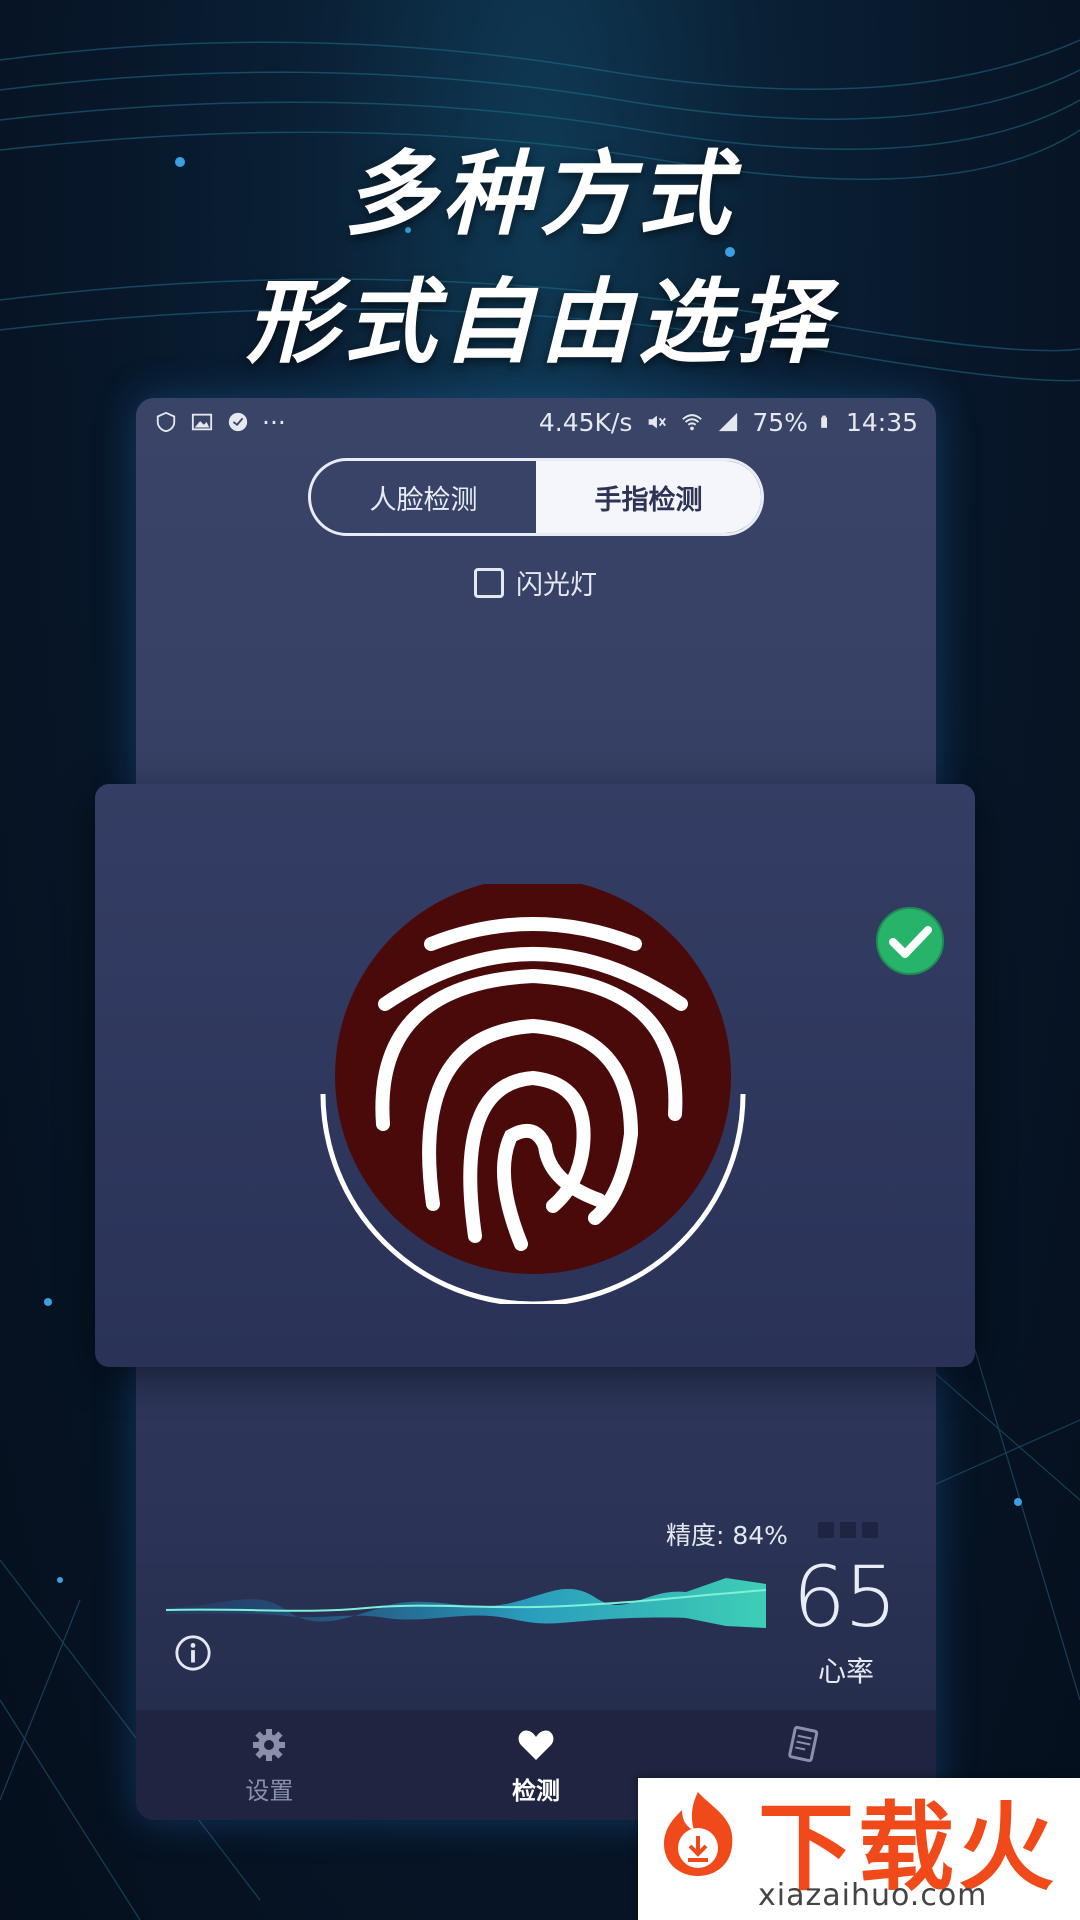 The width and height of the screenshot is (1080, 1920). What do you see at coordinates (269, 1765) in the screenshot?
I see `nav-settings: 设置` at bounding box center [269, 1765].